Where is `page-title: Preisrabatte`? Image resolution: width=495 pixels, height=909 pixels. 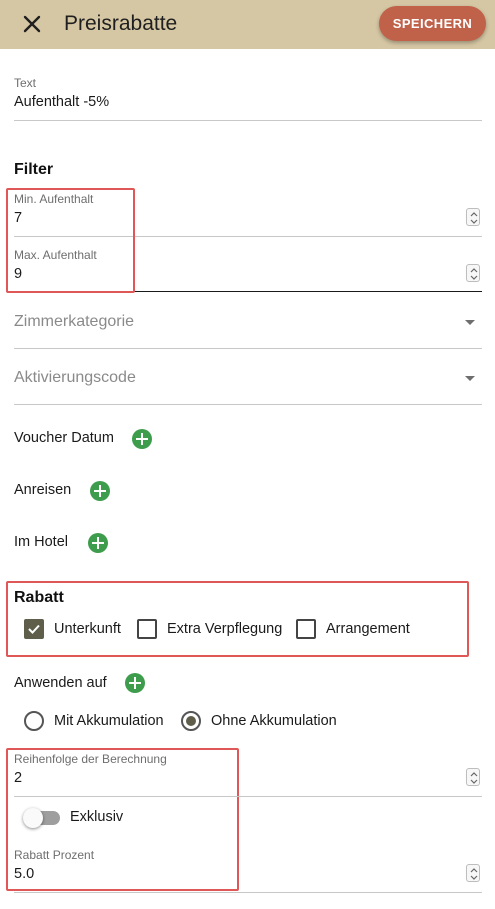 page-title: Preisrabatte is located at coordinates (121, 23).